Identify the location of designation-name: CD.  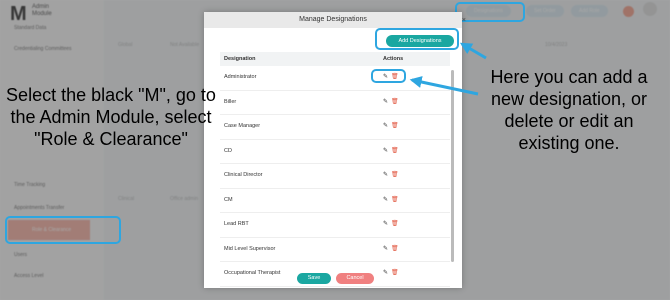
(228, 150).